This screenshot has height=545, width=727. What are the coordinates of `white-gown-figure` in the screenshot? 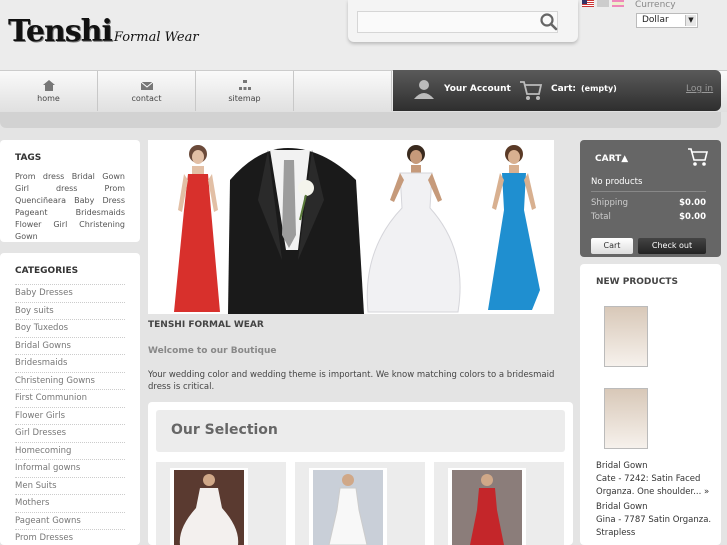 It's located at (413, 229).